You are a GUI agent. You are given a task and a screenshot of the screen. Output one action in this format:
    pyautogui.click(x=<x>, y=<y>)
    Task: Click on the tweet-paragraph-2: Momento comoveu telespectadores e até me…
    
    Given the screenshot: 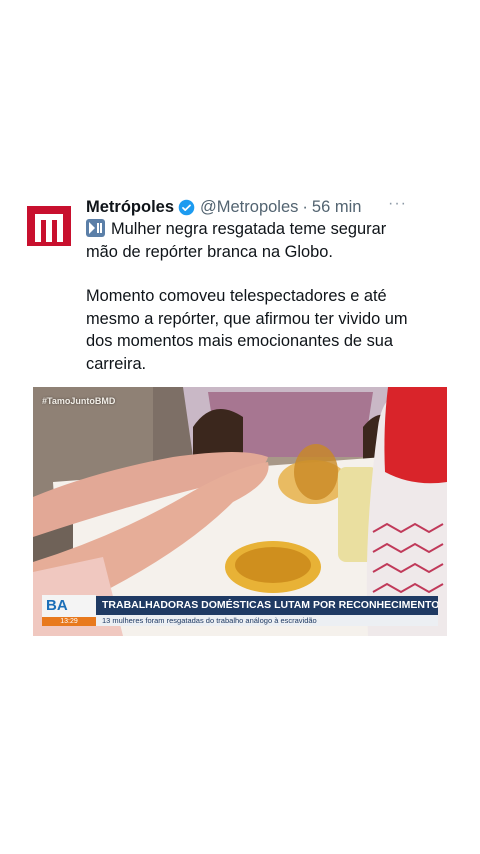 What is the action you would take?
    pyautogui.click(x=247, y=330)
    